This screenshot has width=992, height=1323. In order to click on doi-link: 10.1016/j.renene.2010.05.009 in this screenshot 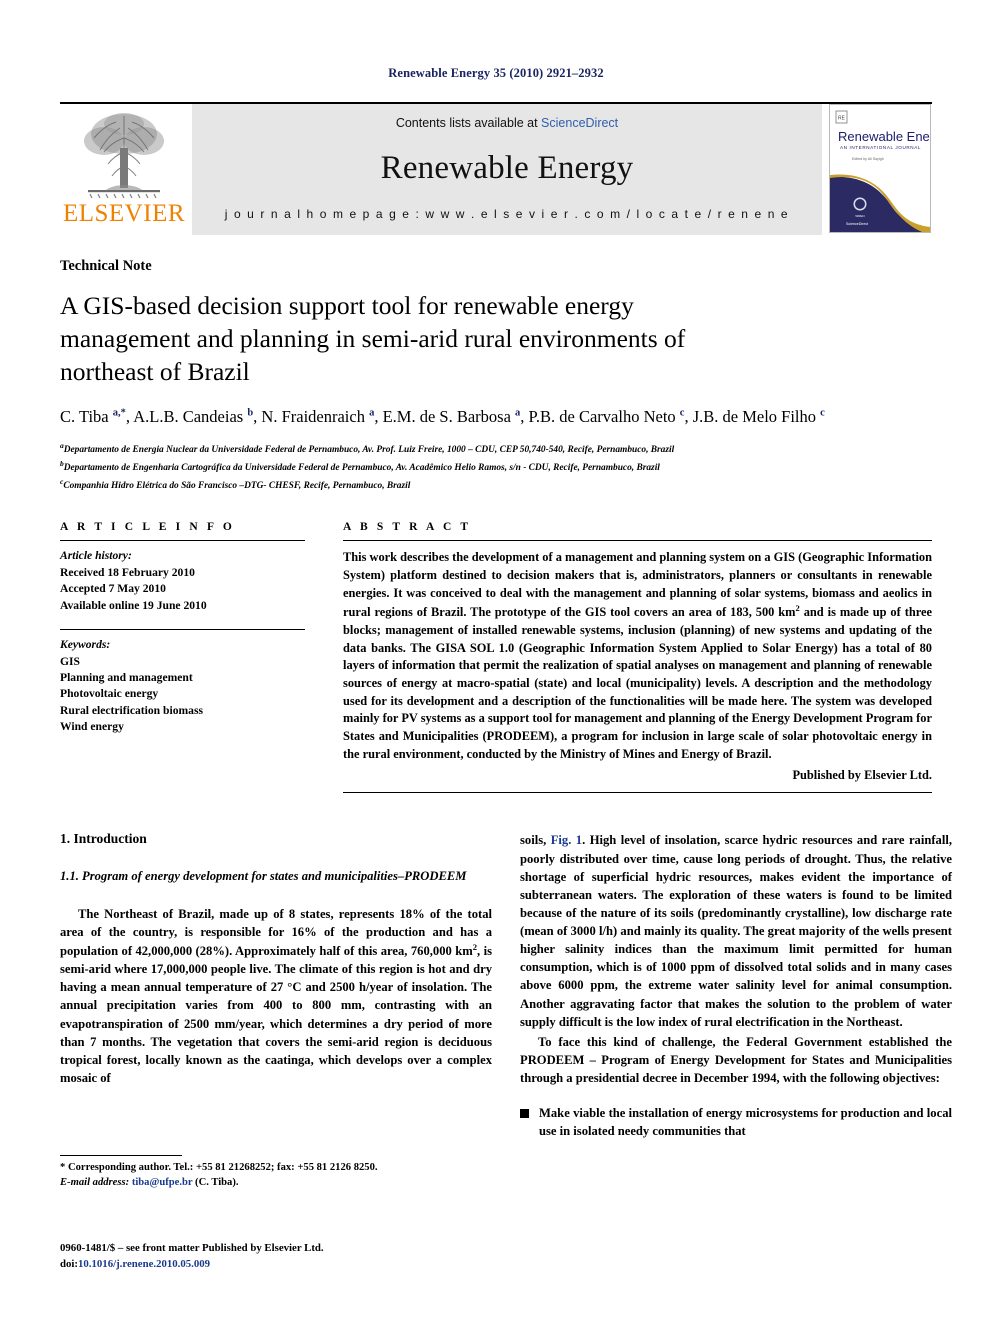, I will do `click(144, 1264)`.